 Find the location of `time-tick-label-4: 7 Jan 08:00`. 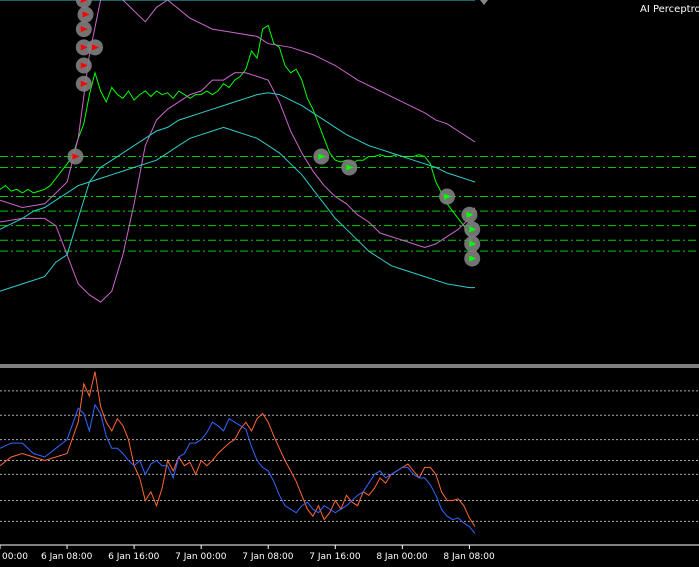

time-tick-label-4: 7 Jan 08:00 is located at coordinates (268, 557).